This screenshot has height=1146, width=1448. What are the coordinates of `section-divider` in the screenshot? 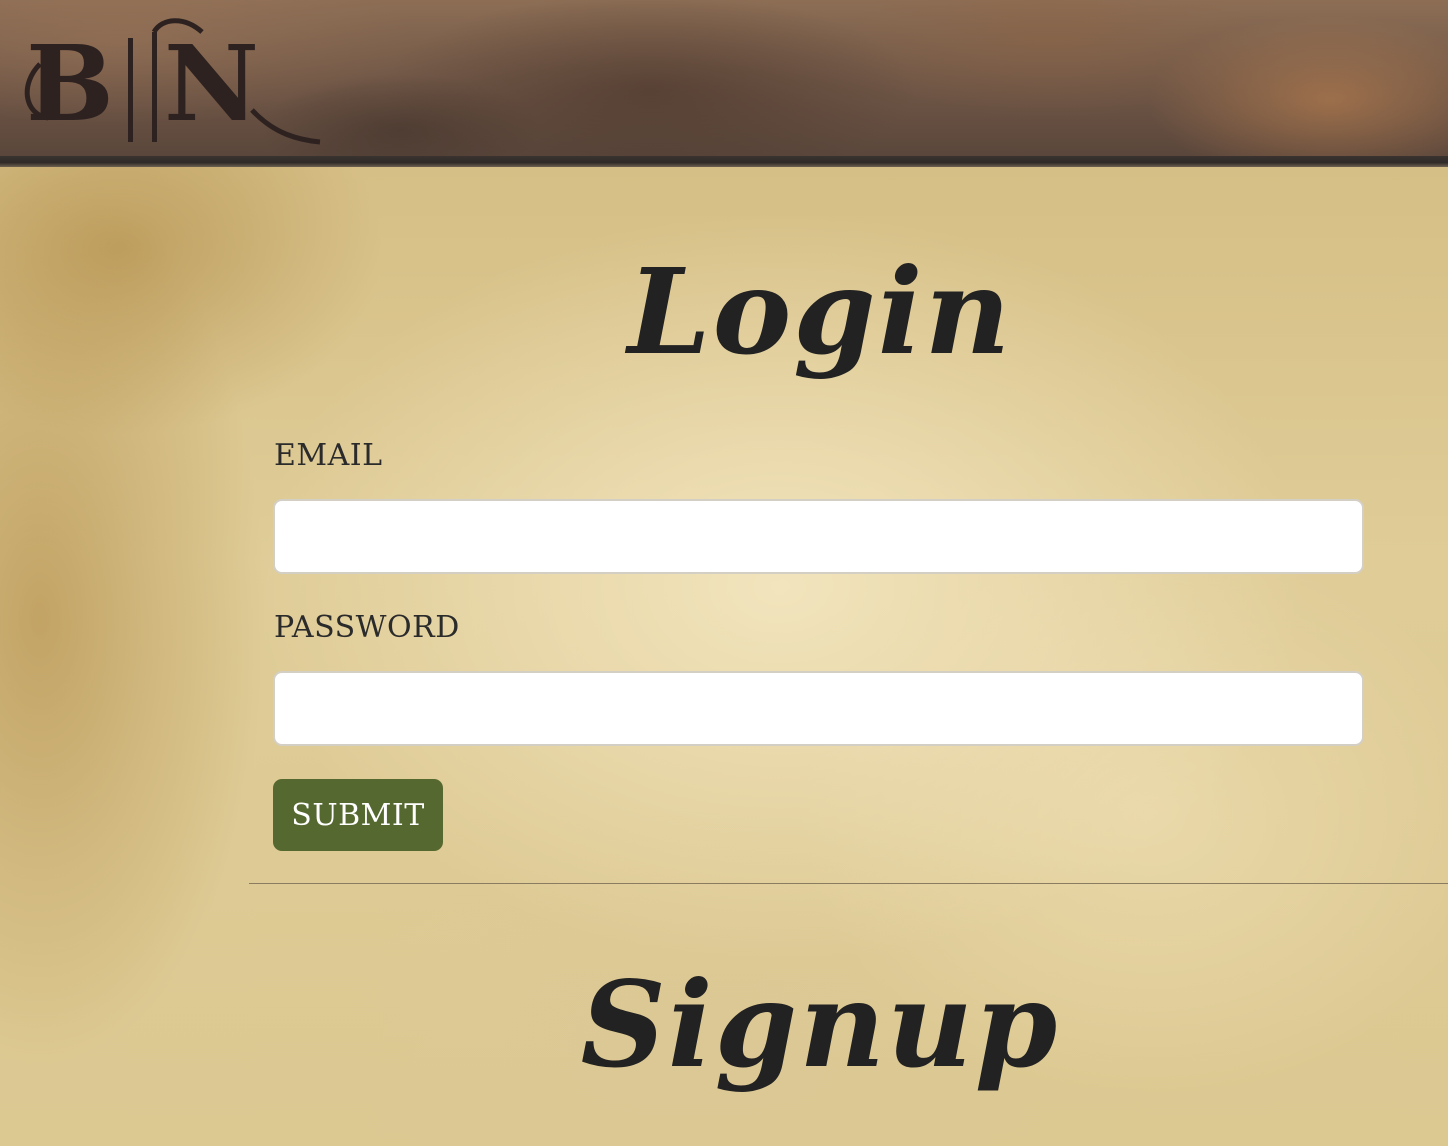 It's located at (848, 883).